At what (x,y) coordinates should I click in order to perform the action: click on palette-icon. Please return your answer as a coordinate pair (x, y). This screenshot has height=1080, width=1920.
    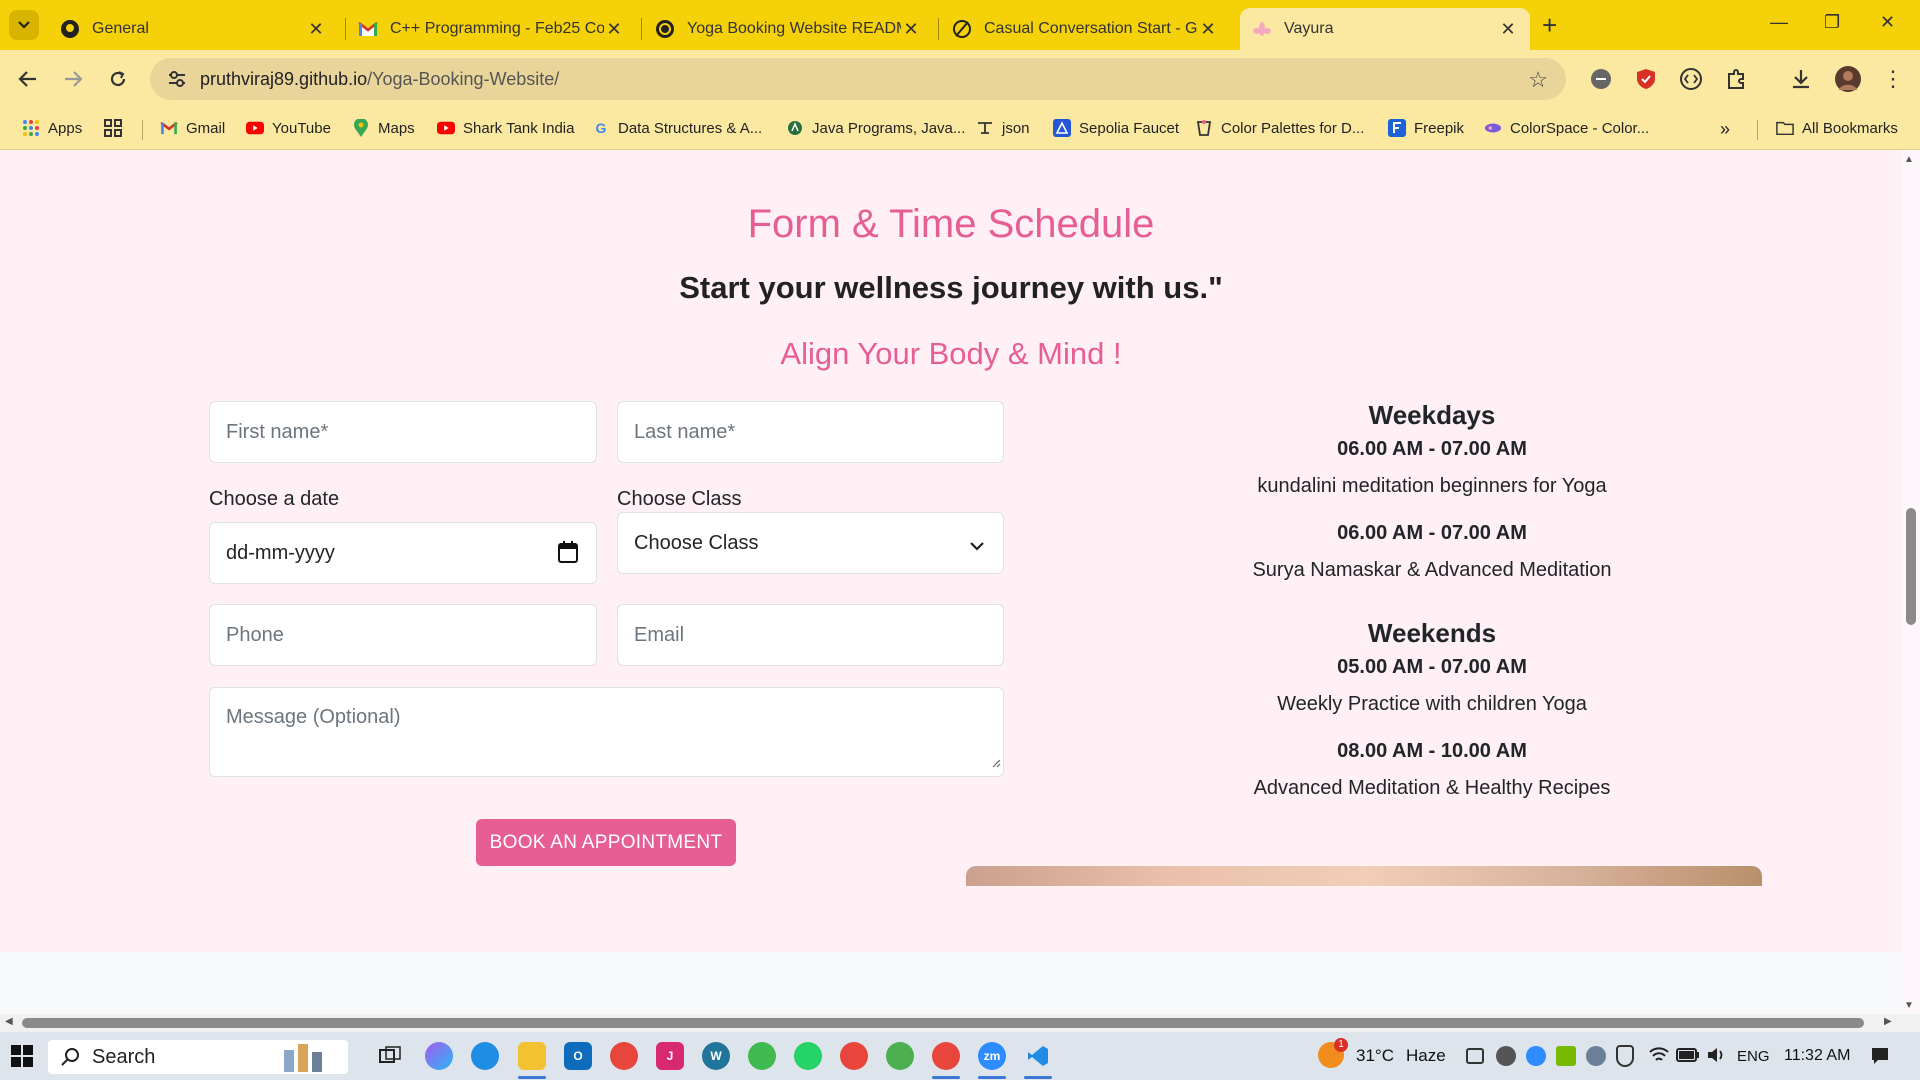
    Looking at the image, I should click on (1204, 128).